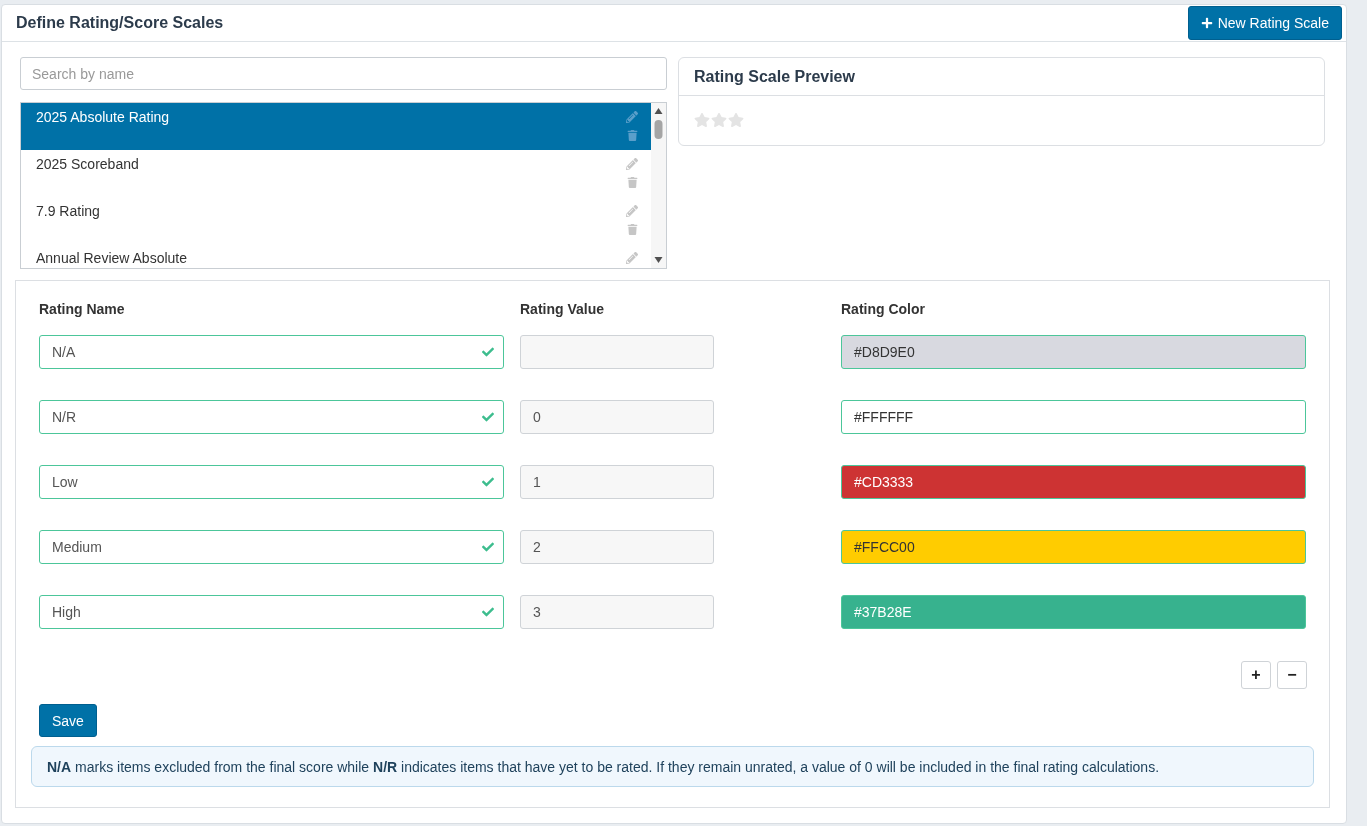  I want to click on name-field: N/A, so click(271, 352).